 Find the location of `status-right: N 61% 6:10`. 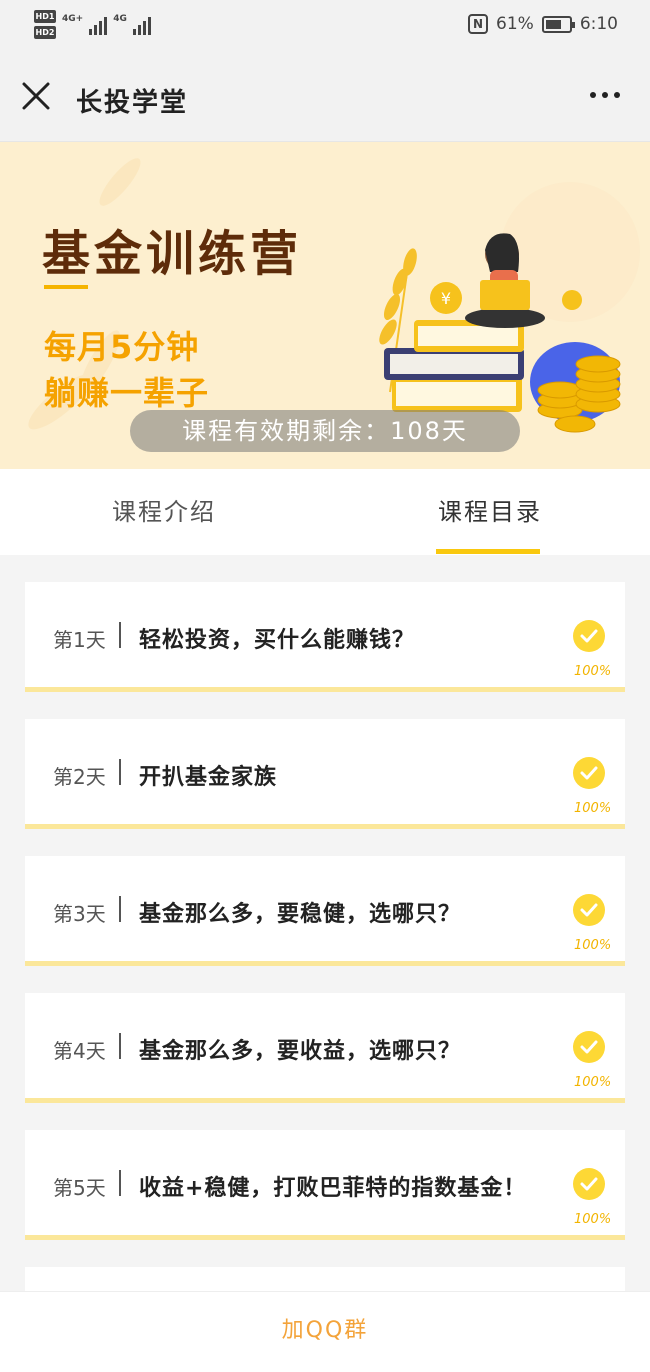

status-right: N 61% 6:10 is located at coordinates (543, 24).